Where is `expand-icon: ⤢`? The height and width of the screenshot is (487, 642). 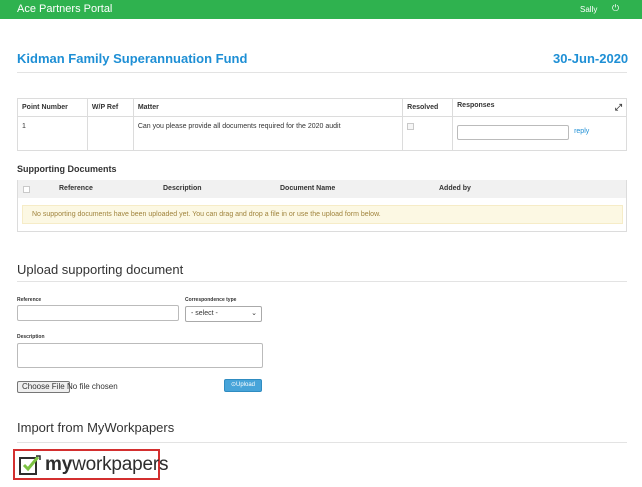
expand-icon: ⤢ is located at coordinates (618, 107).